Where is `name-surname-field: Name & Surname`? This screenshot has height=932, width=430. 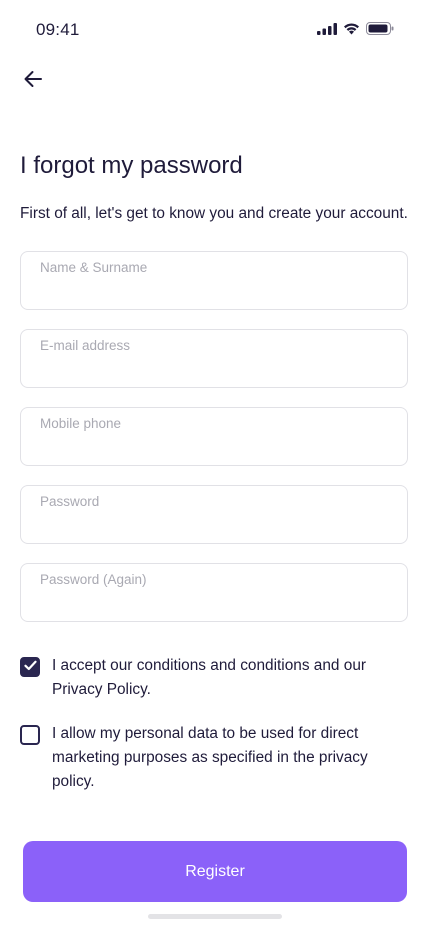
name-surname-field: Name & Surname is located at coordinates (214, 280).